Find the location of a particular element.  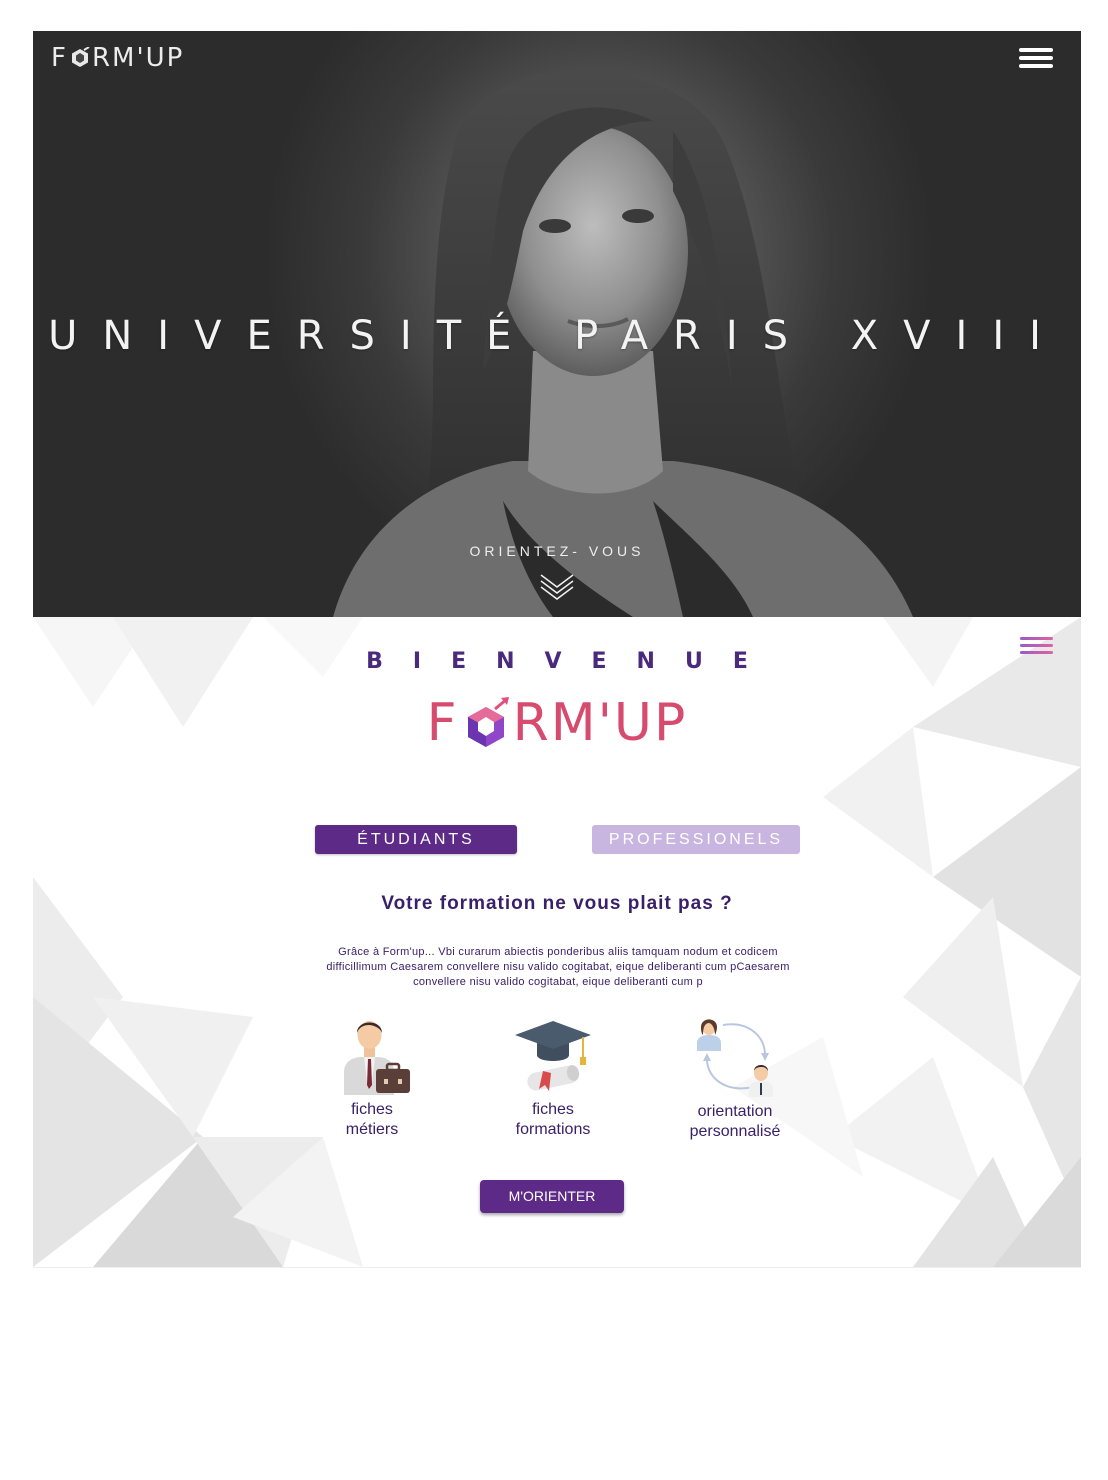

logo-text-end: RM'UP is located at coordinates (138, 58).